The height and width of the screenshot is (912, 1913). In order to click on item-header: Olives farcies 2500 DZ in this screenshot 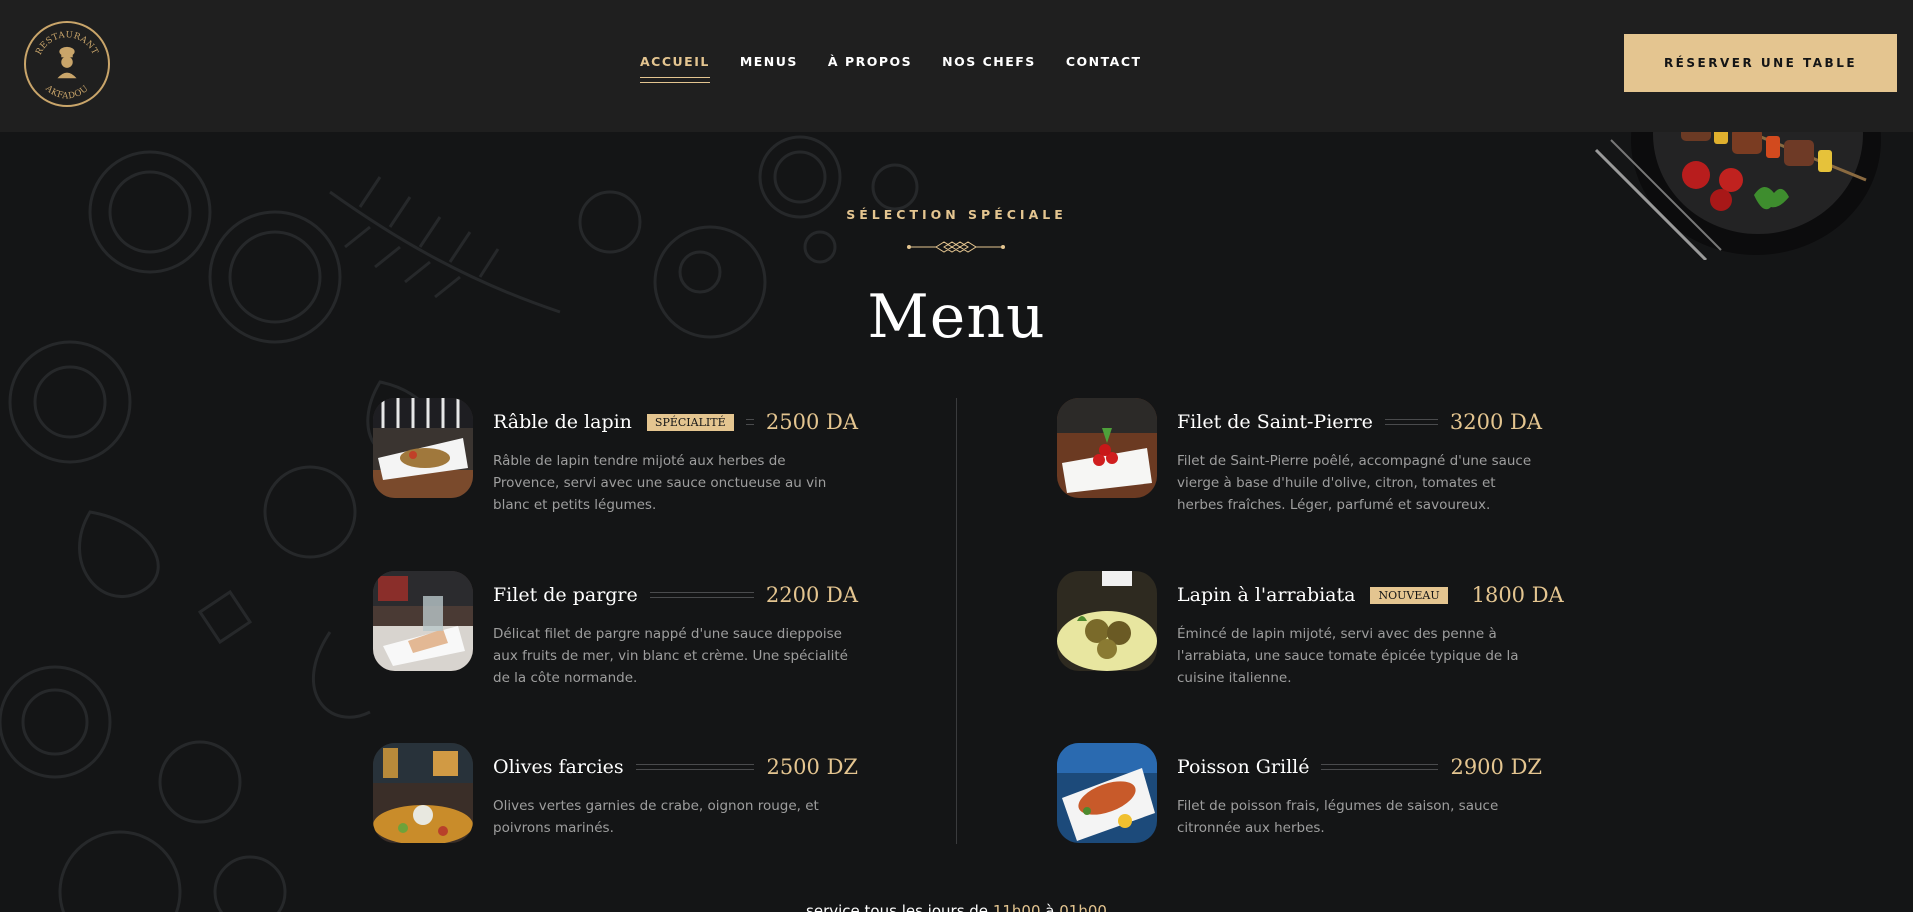, I will do `click(675, 767)`.